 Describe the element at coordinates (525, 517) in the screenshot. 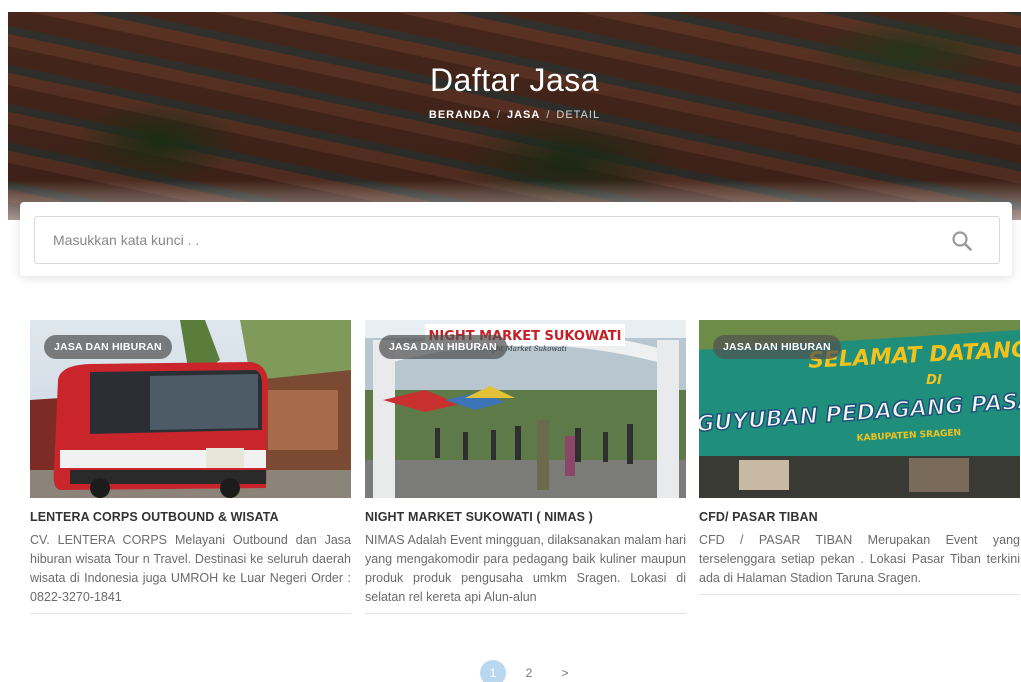

I see `card-title: NIGHT MARKET SUKOWATI ( NIMAS )` at that location.